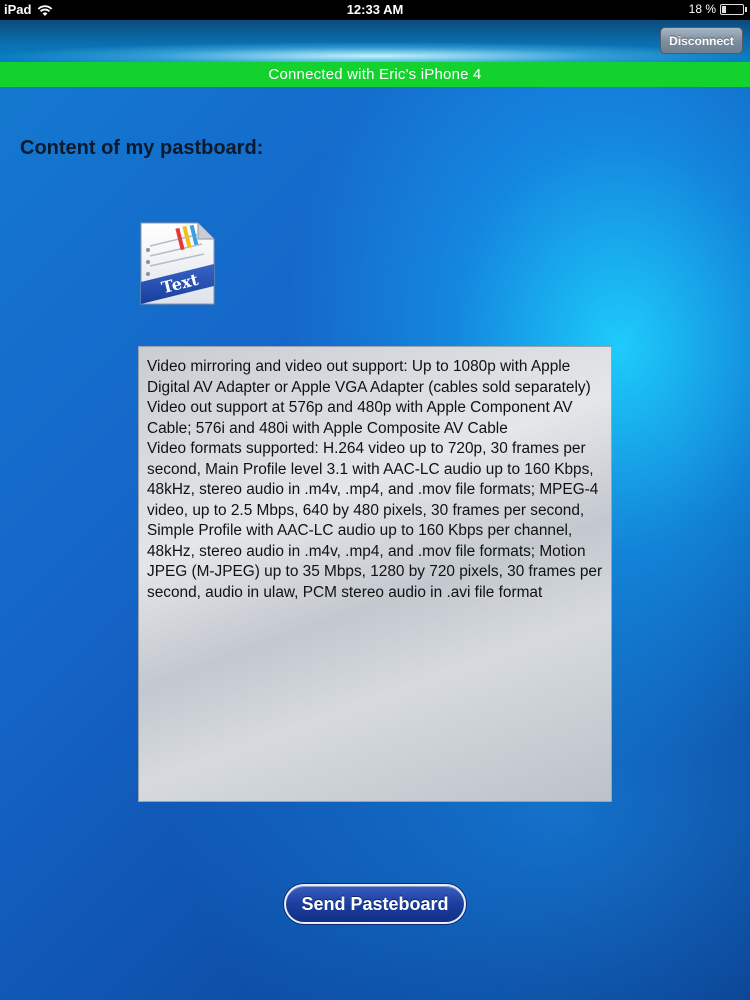 This screenshot has width=750, height=1000. What do you see at coordinates (375, 904) in the screenshot?
I see `send-pasteboard-button: Send Pasteboard` at bounding box center [375, 904].